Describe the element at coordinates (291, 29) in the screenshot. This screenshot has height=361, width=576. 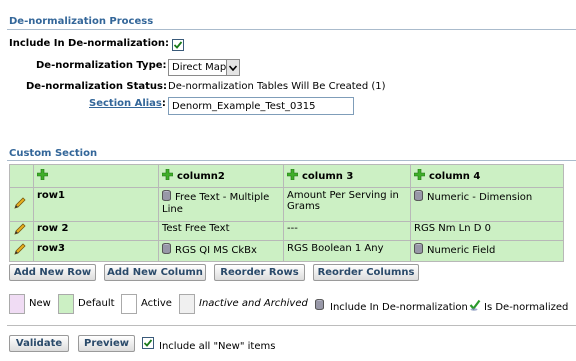
I see `denorm-section-rule` at that location.